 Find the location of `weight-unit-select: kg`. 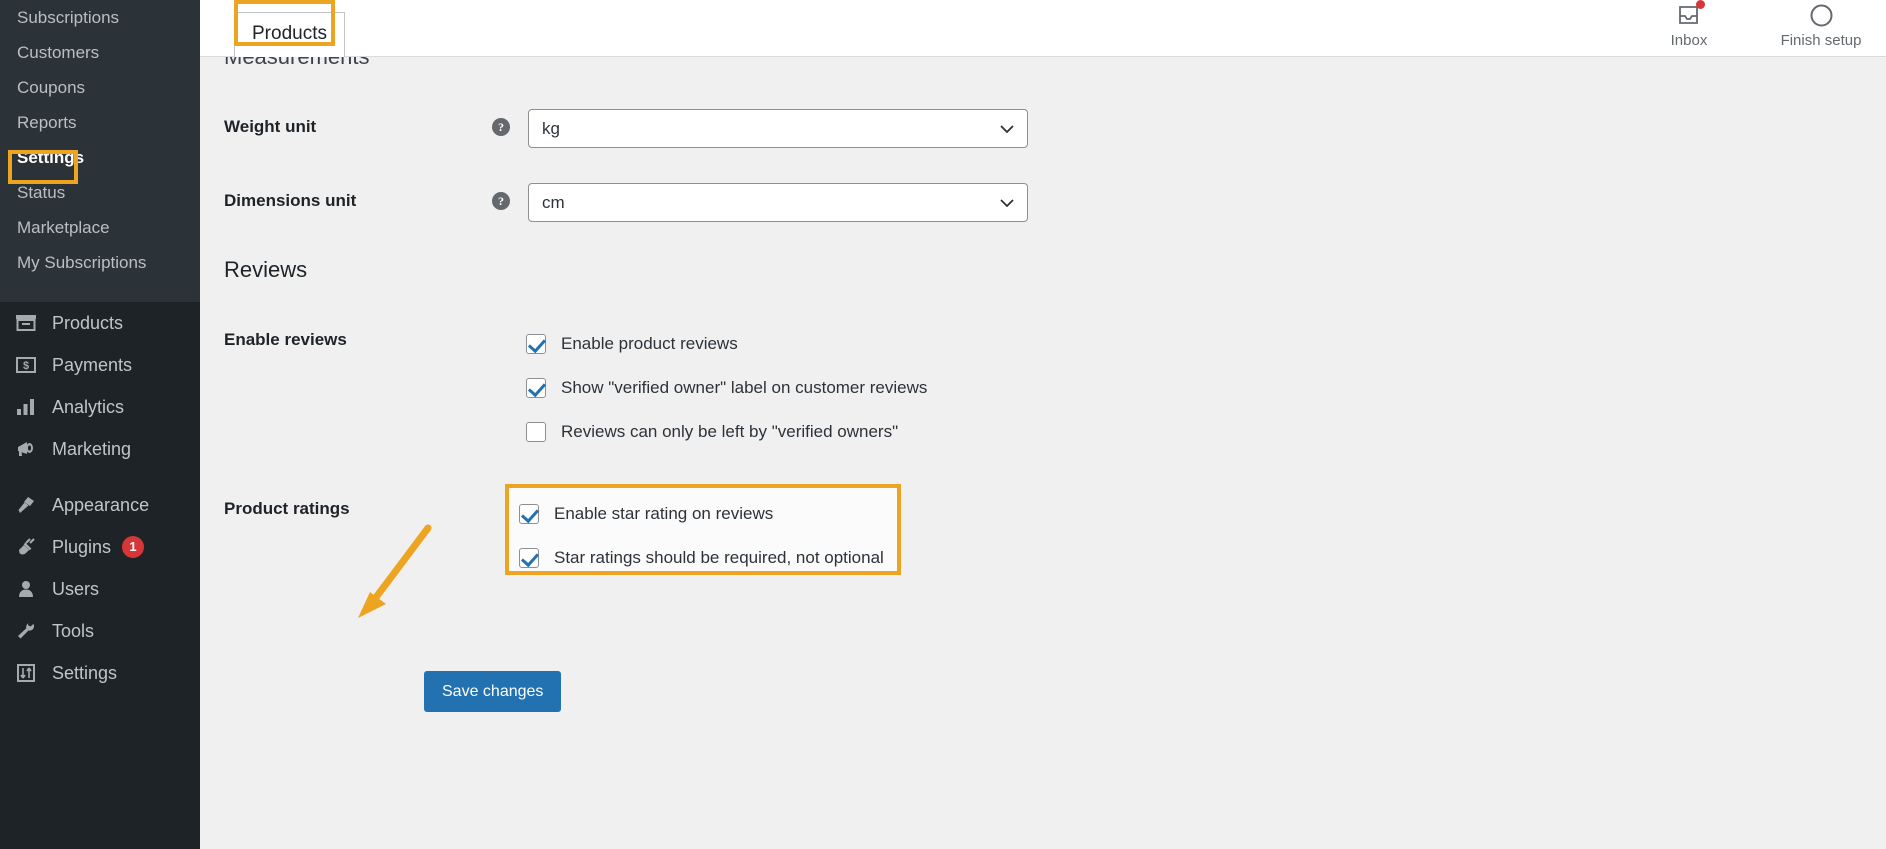

weight-unit-select: kg is located at coordinates (778, 128).